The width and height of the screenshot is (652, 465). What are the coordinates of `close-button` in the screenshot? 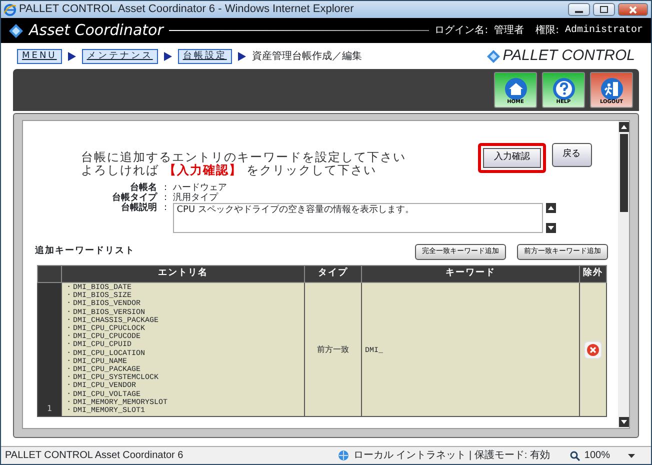 It's located at (633, 9).